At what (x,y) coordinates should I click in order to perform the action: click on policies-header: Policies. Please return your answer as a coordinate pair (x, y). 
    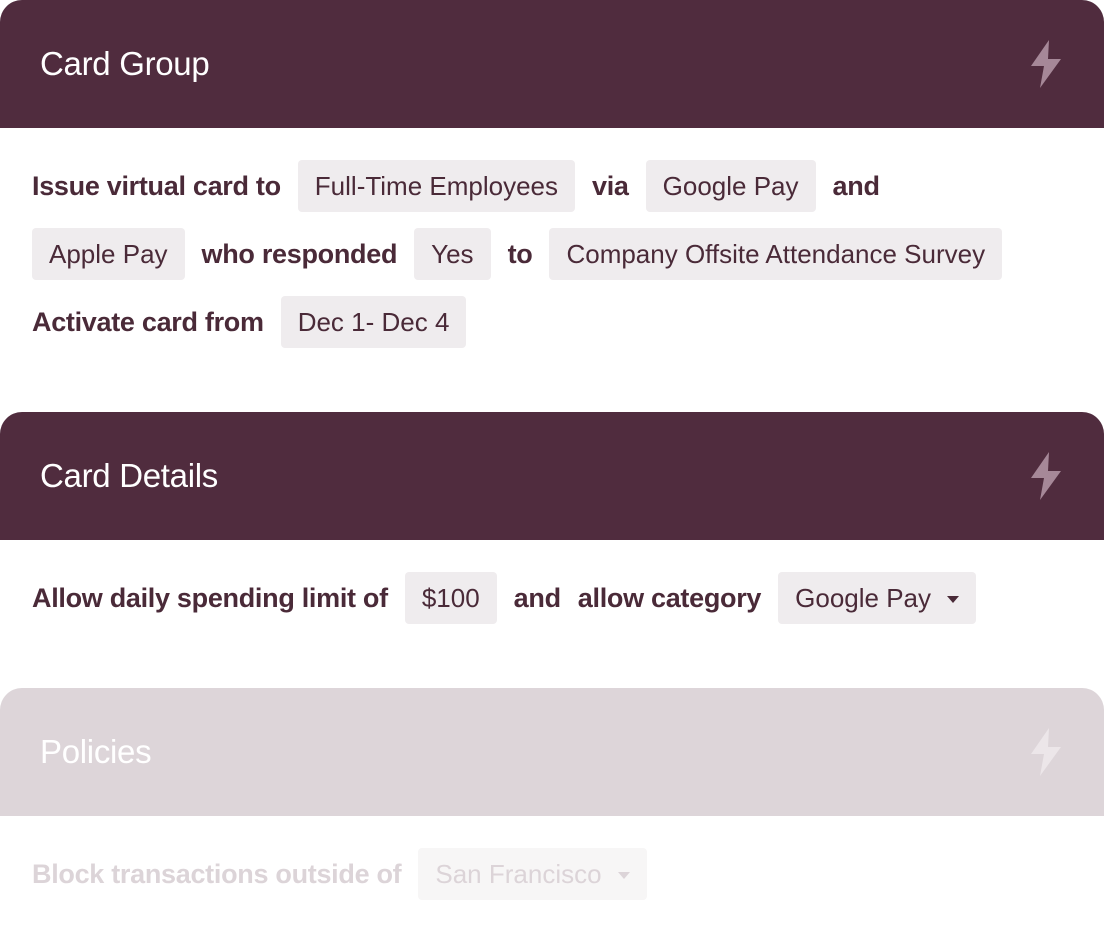
    Looking at the image, I should click on (552, 752).